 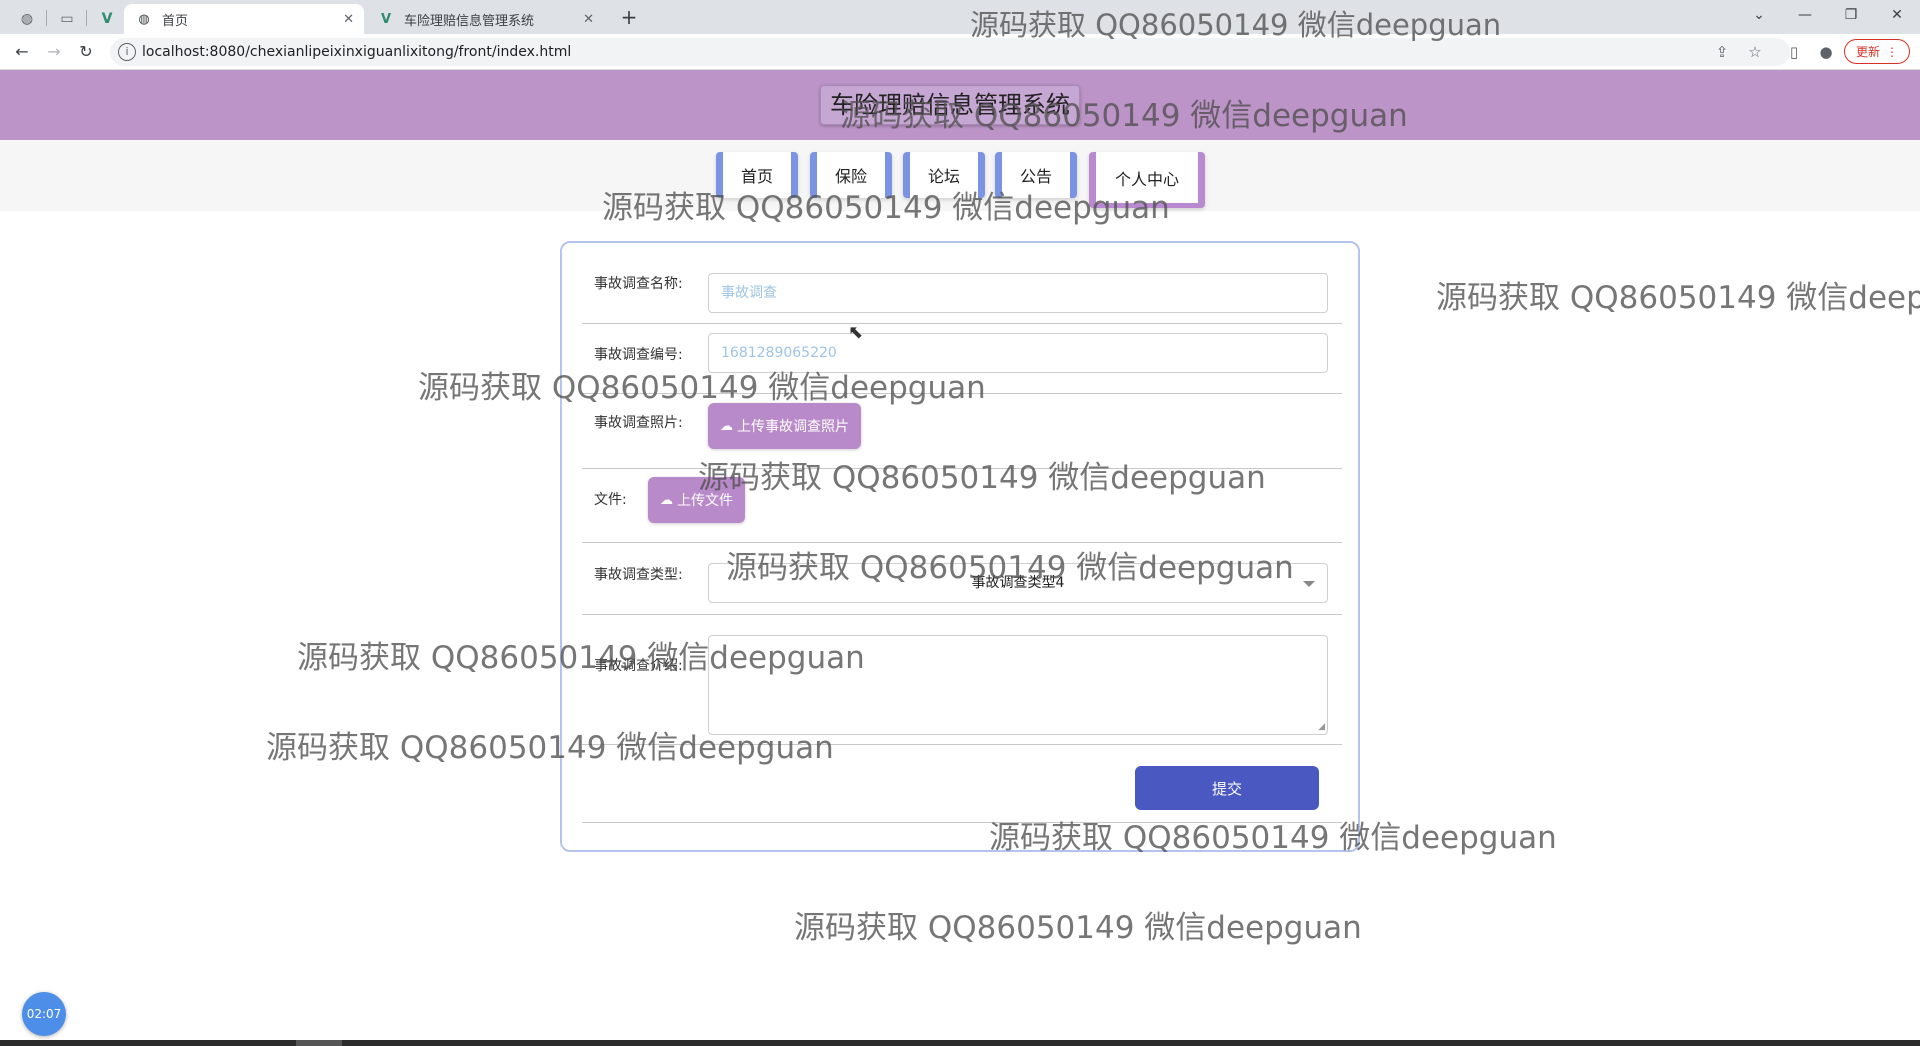 I want to click on type-select: 事故调查类型4, so click(x=1018, y=583).